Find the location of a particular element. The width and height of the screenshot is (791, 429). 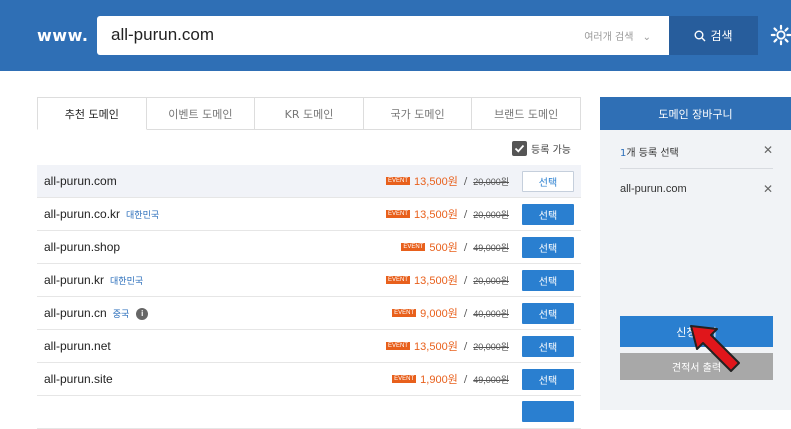

domain-name: all-purun.shop is located at coordinates (82, 247).